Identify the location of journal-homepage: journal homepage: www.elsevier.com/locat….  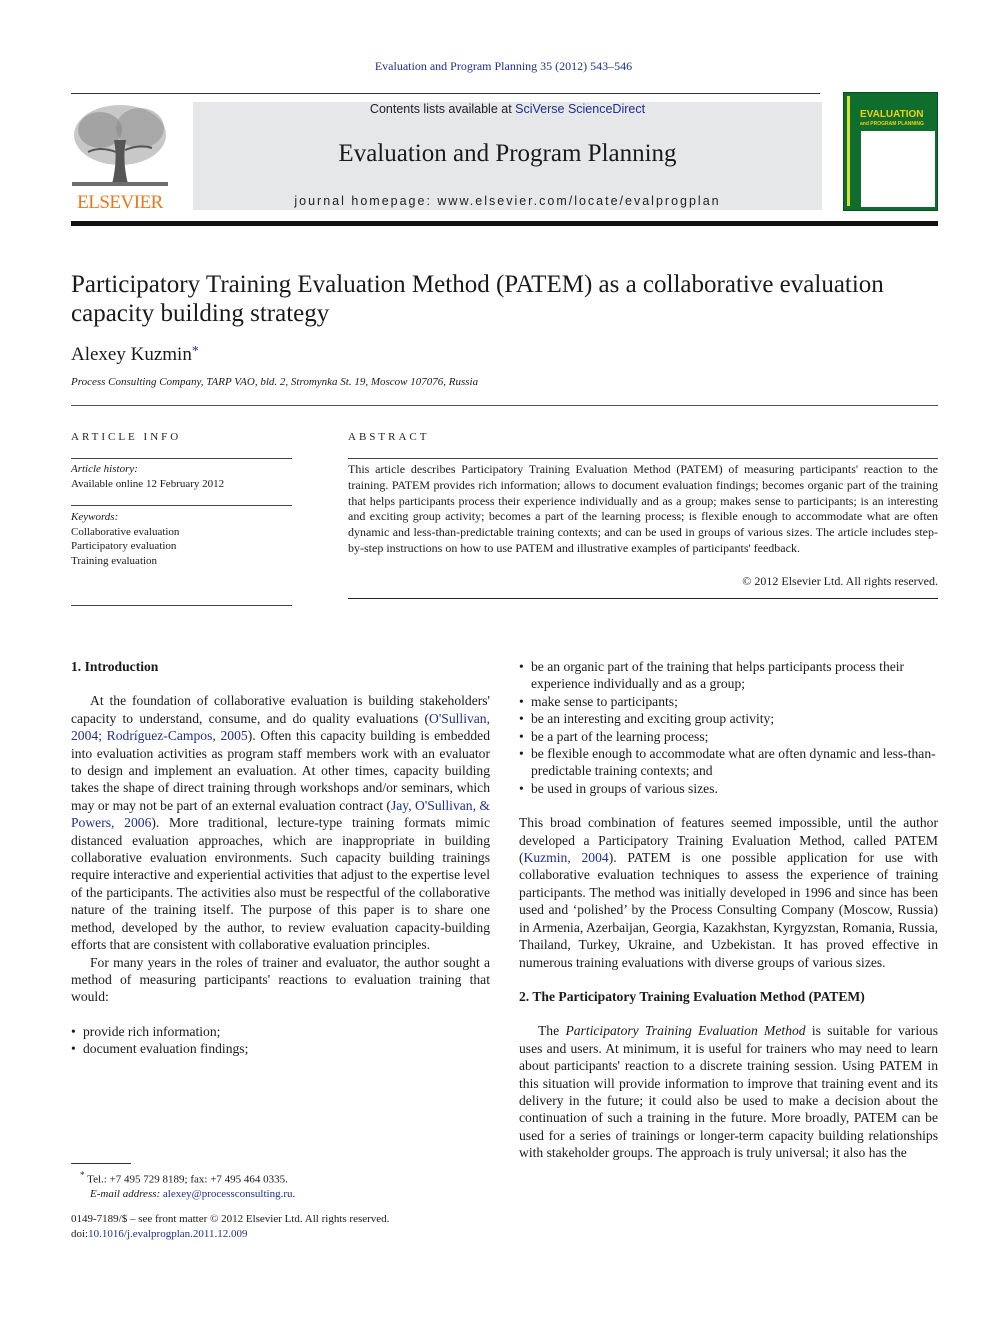
(507, 201).